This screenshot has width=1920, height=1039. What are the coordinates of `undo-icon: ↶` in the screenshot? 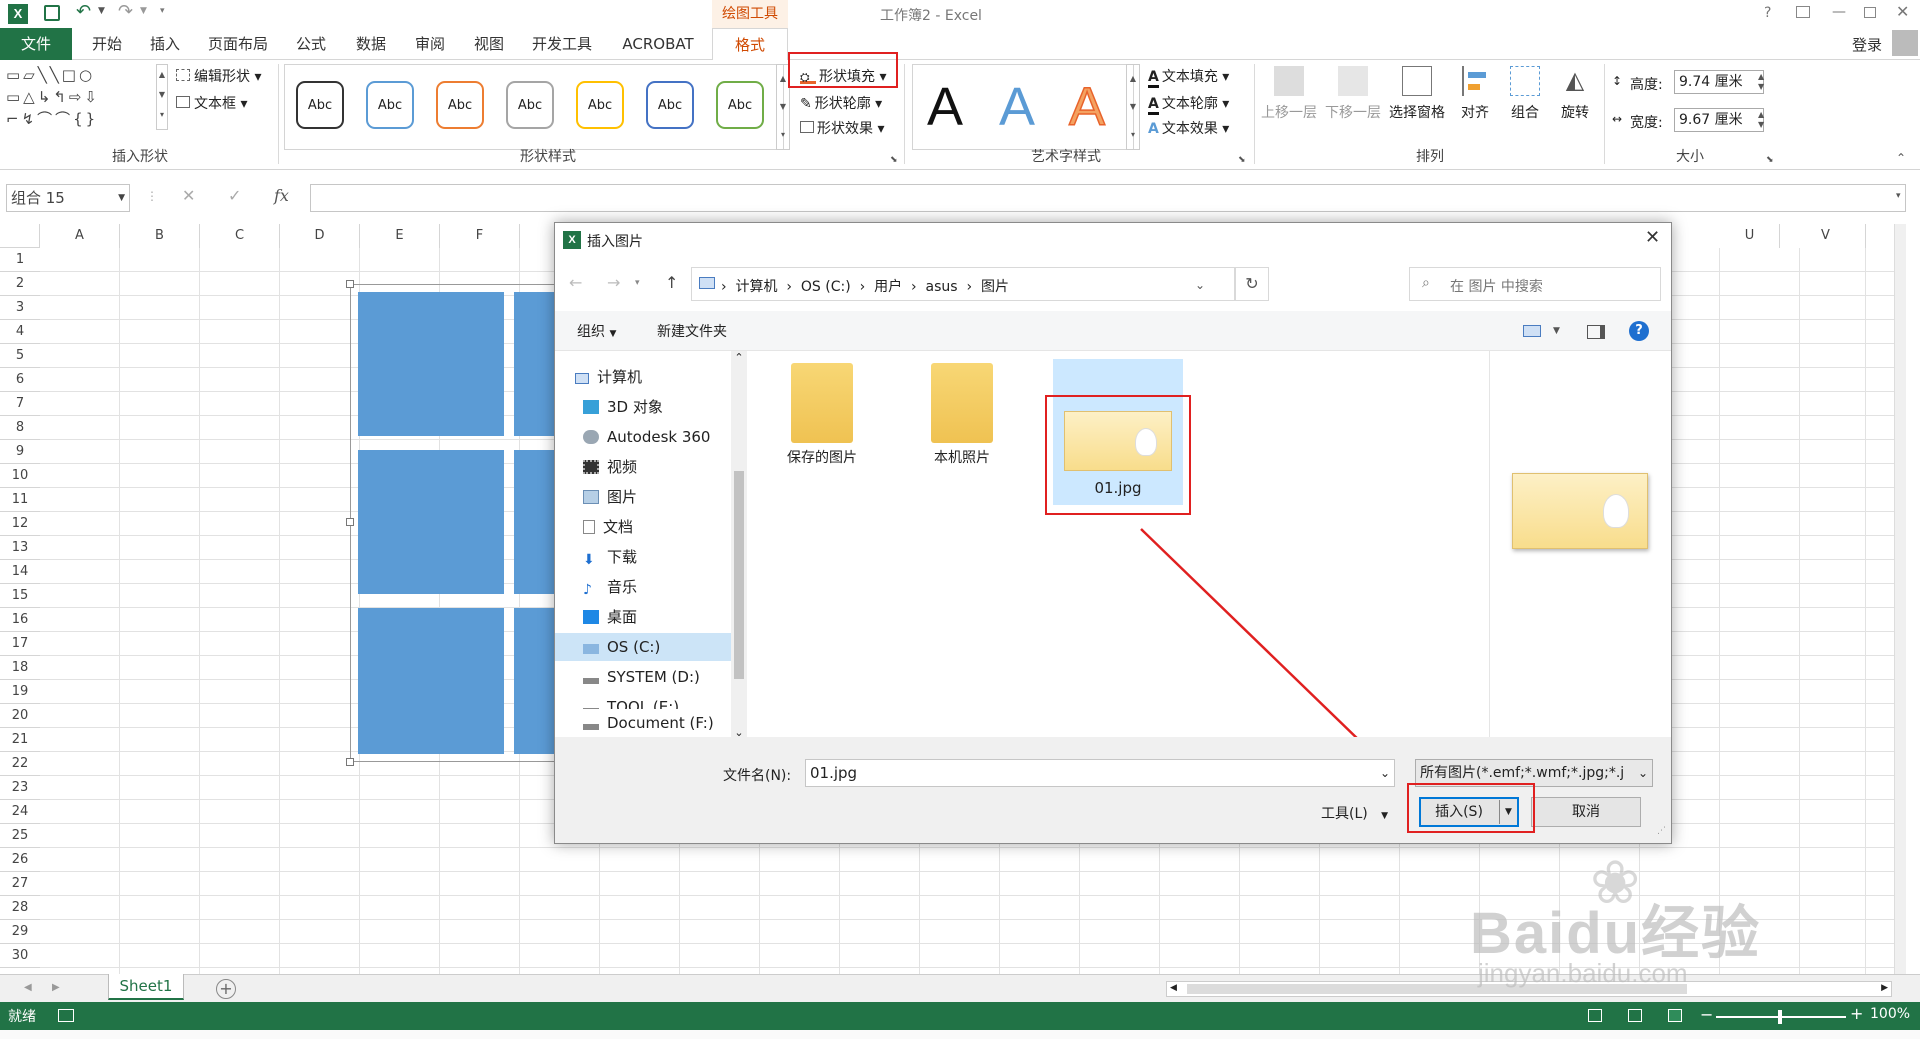 It's located at (83, 12).